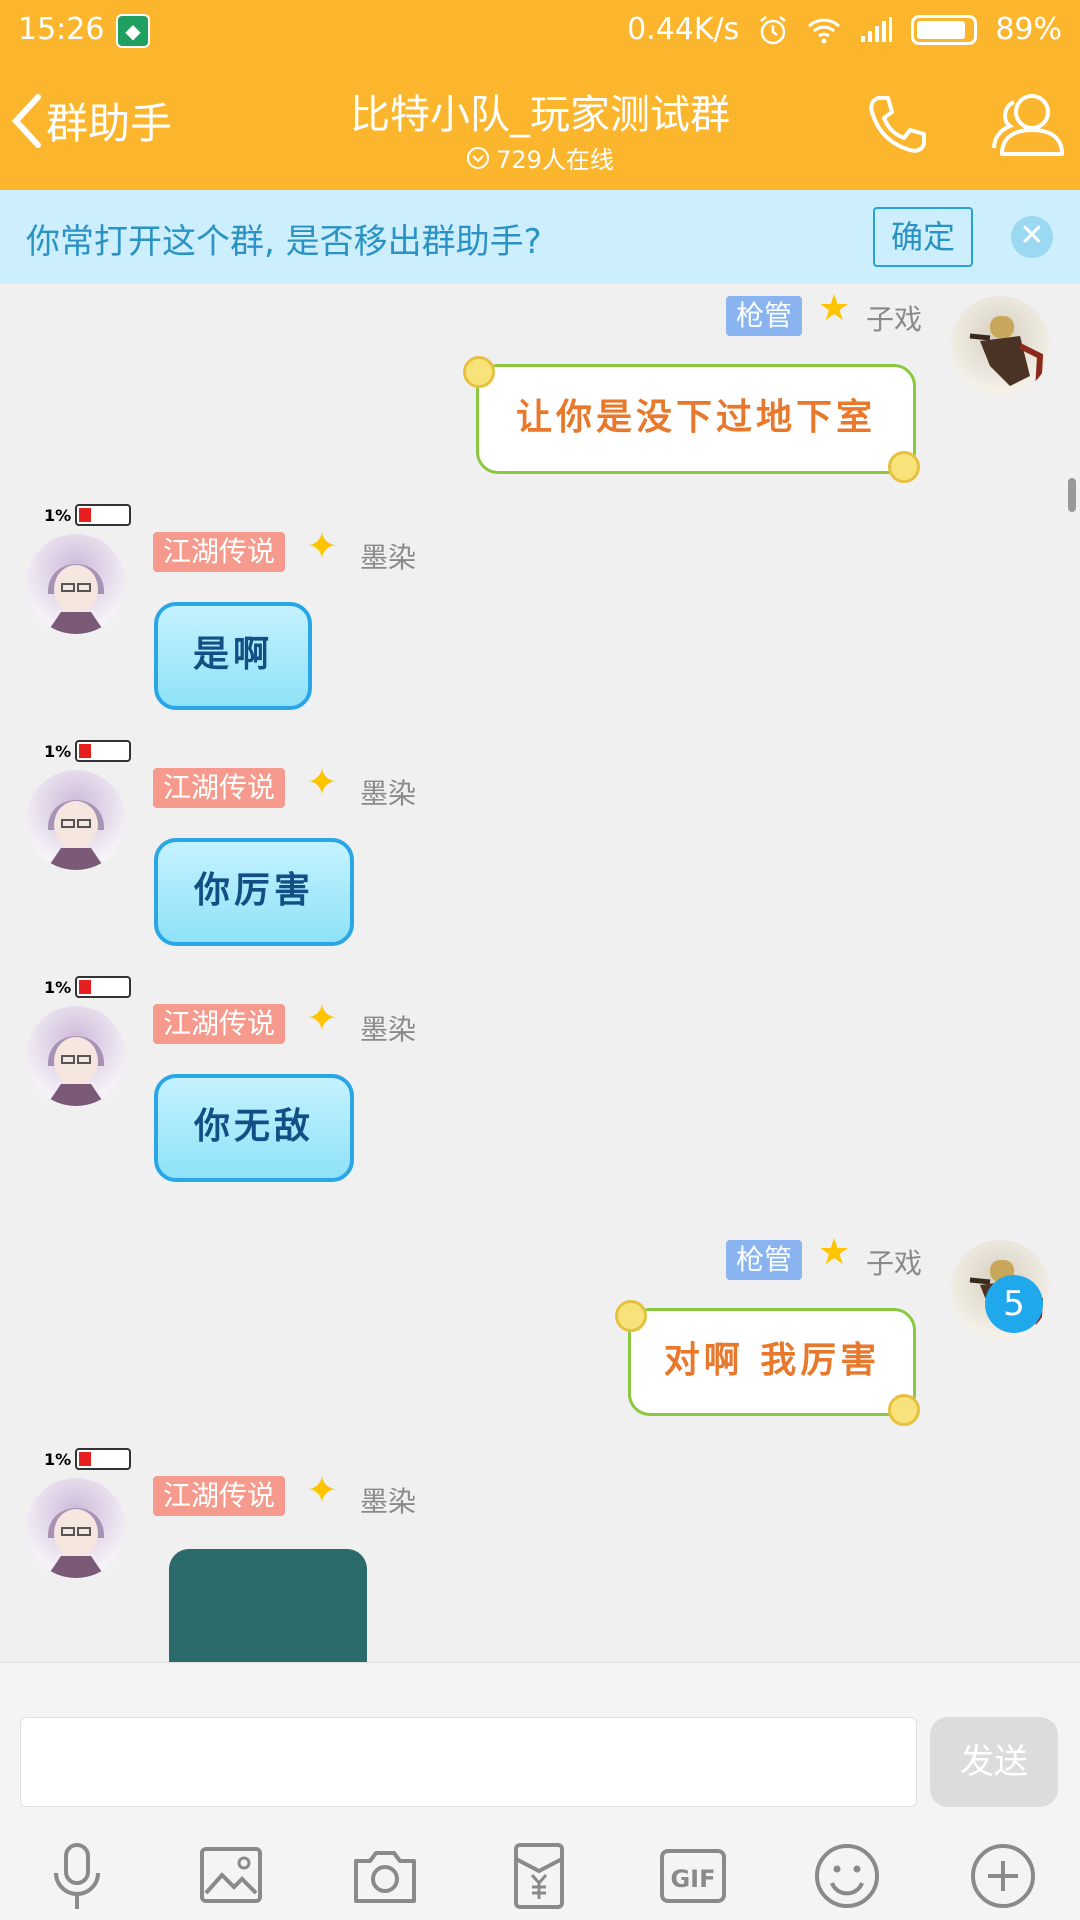 This screenshot has height=1920, width=1080. I want to click on scrollbar, so click(1072, 495).